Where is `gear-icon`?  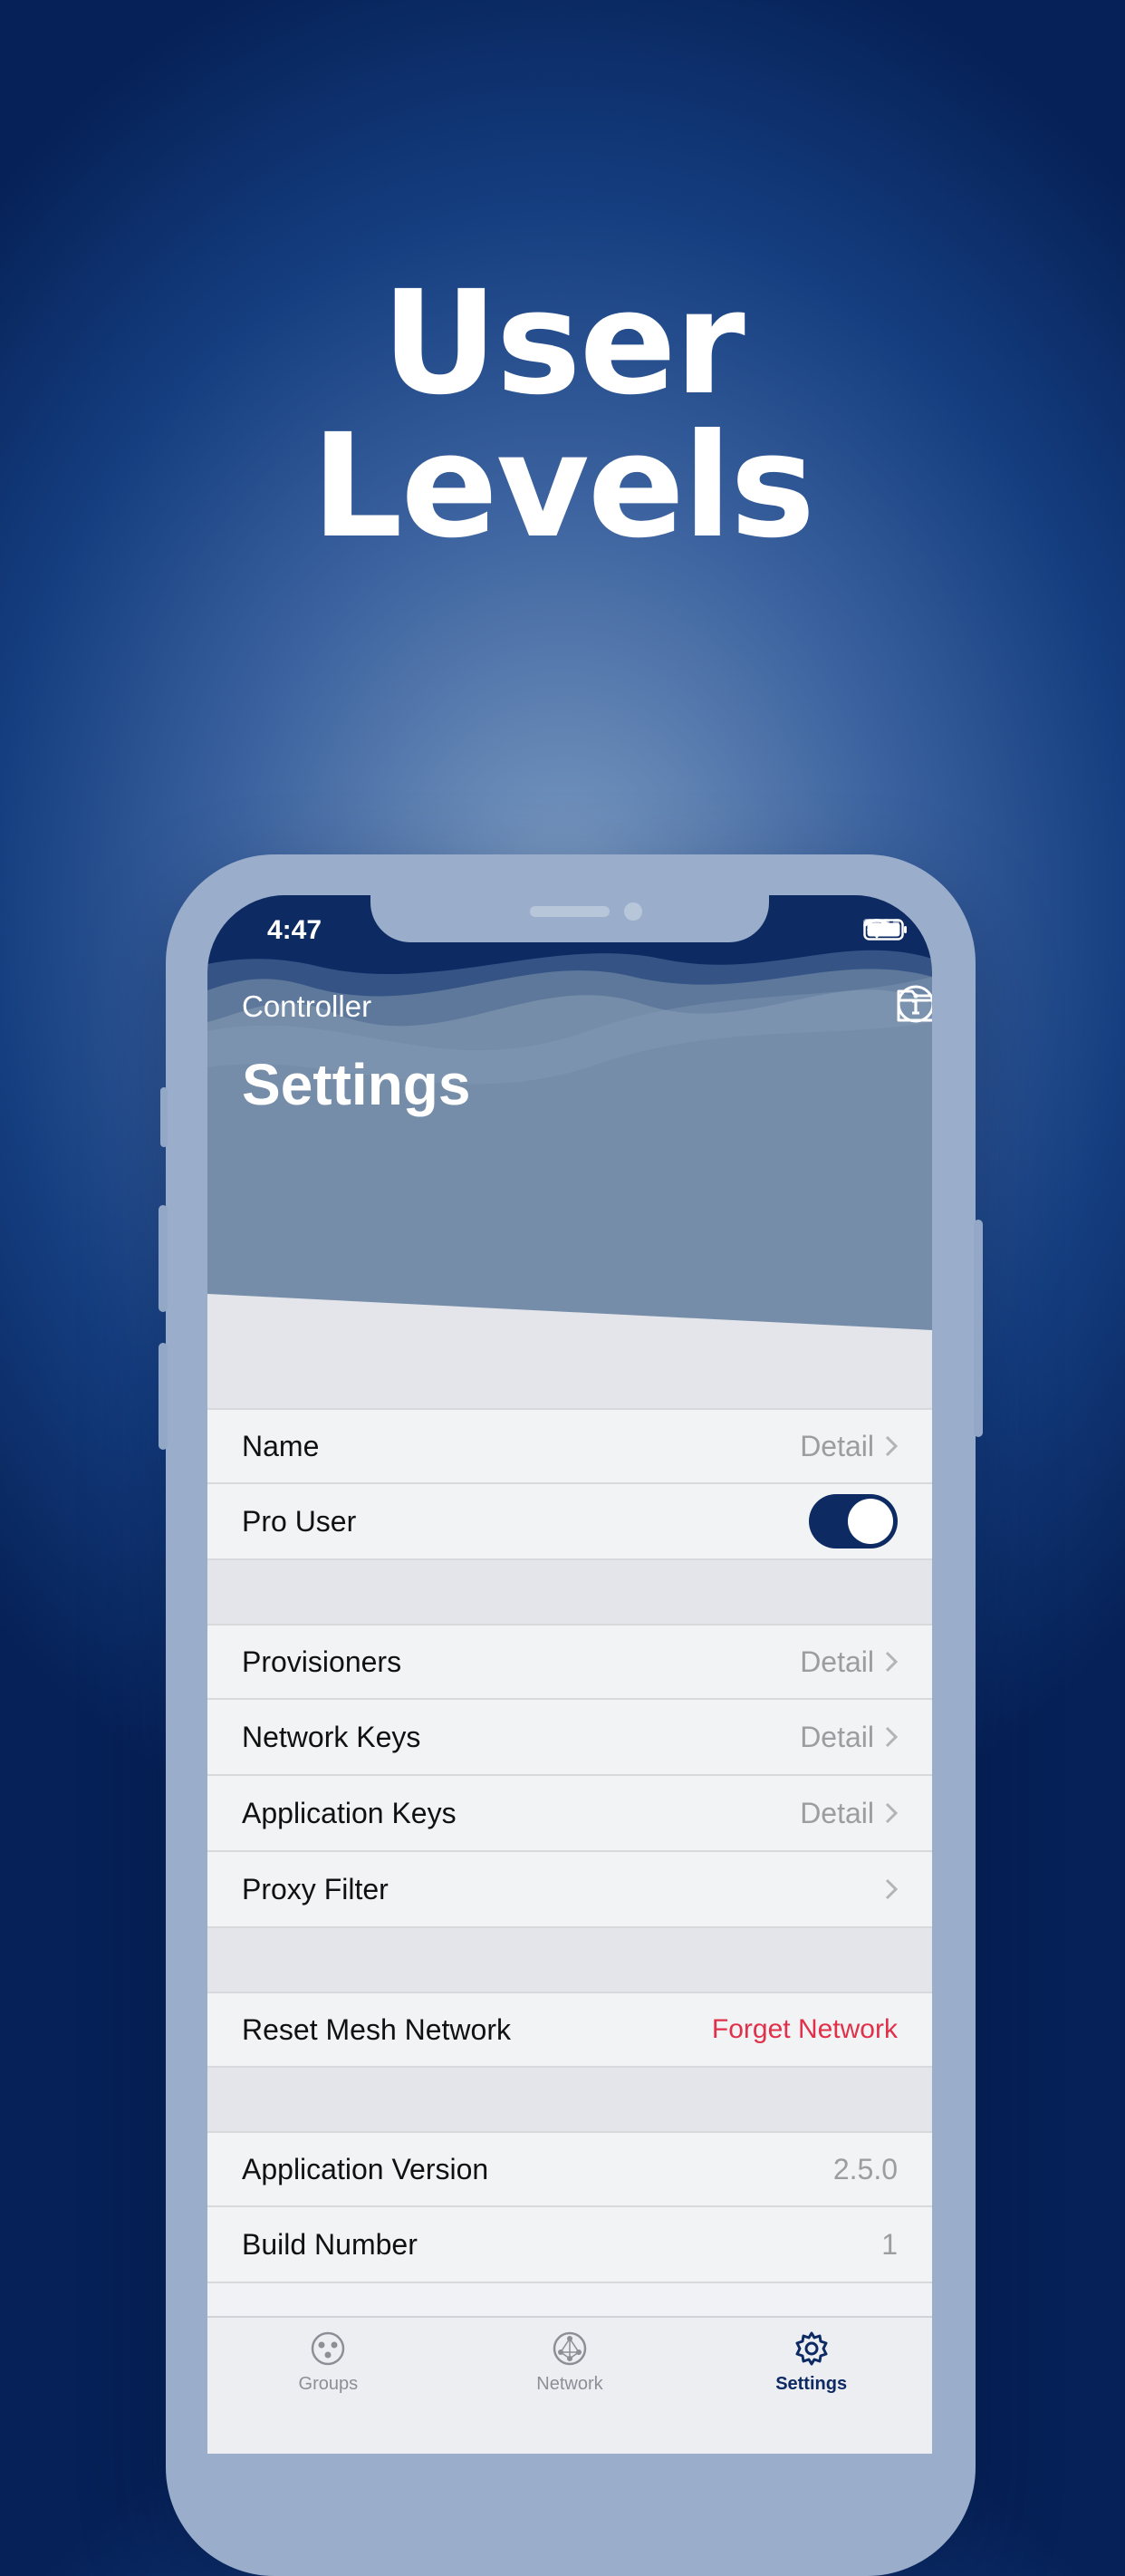 gear-icon is located at coordinates (812, 2348).